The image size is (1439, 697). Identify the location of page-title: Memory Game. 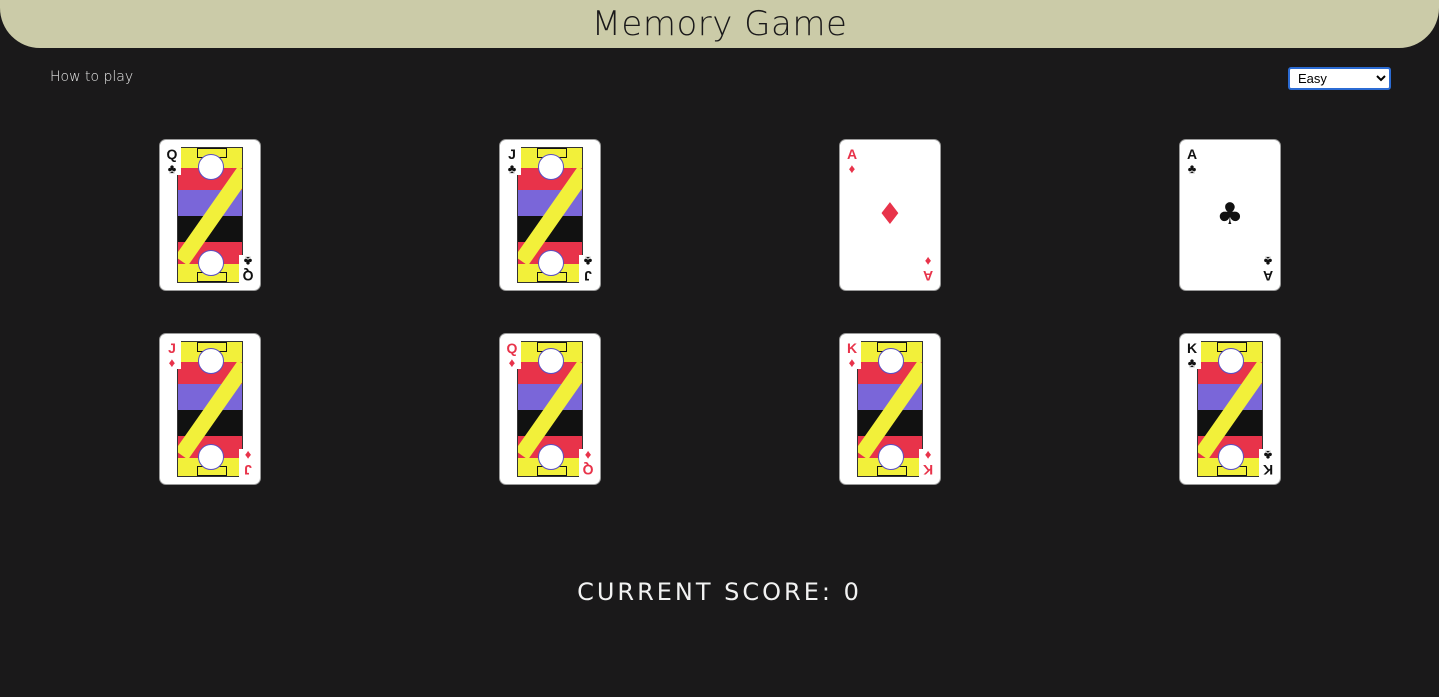
(719, 24).